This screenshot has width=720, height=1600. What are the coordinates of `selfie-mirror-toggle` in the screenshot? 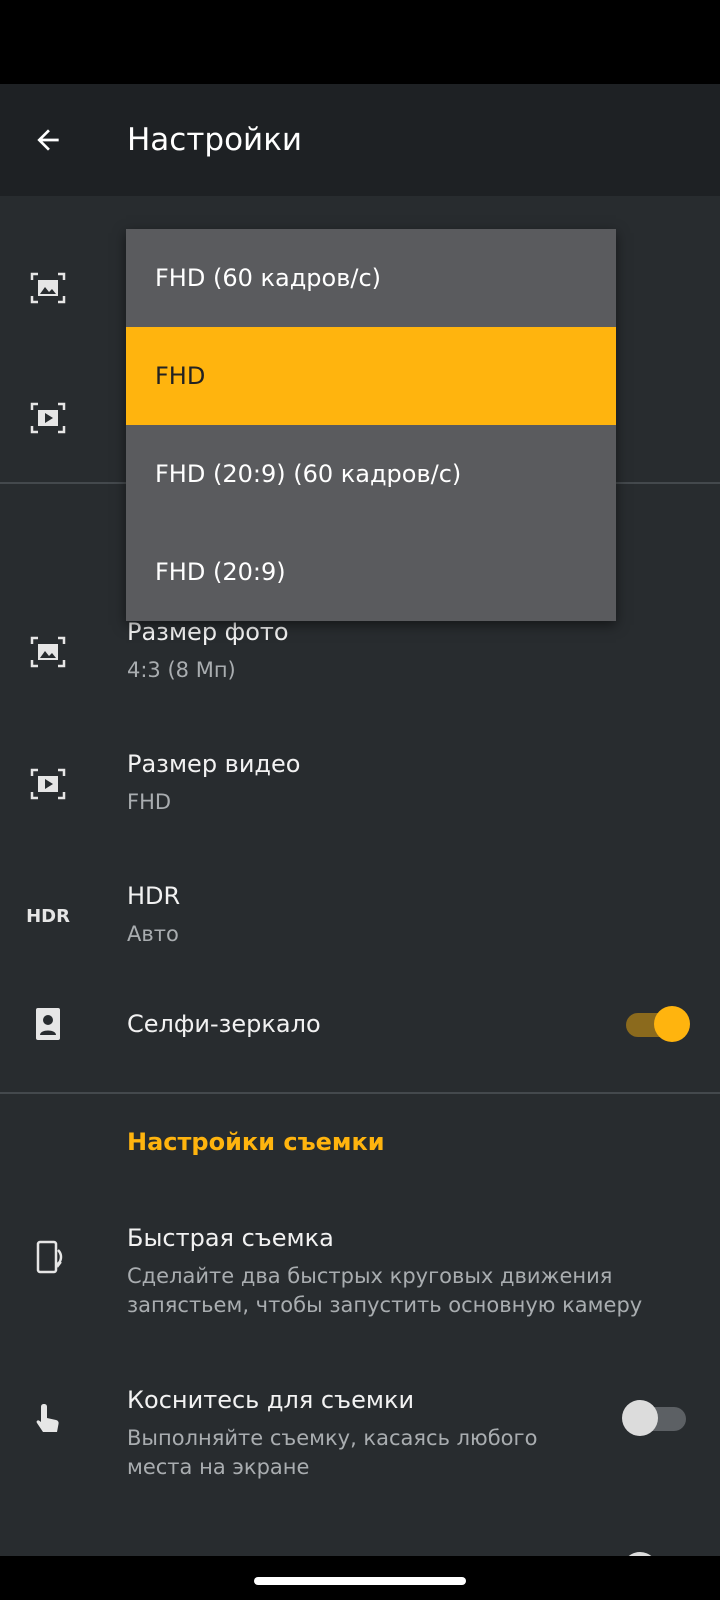 It's located at (656, 1024).